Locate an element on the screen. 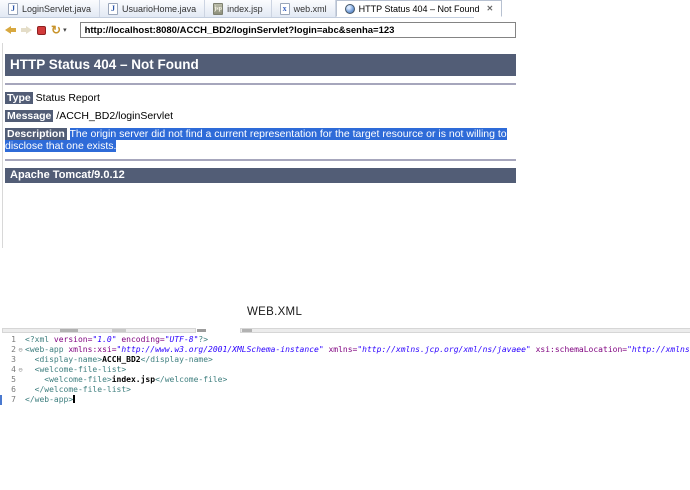  code-line: 4 ⊖ <welcome-file-list> is located at coordinates (345, 370).